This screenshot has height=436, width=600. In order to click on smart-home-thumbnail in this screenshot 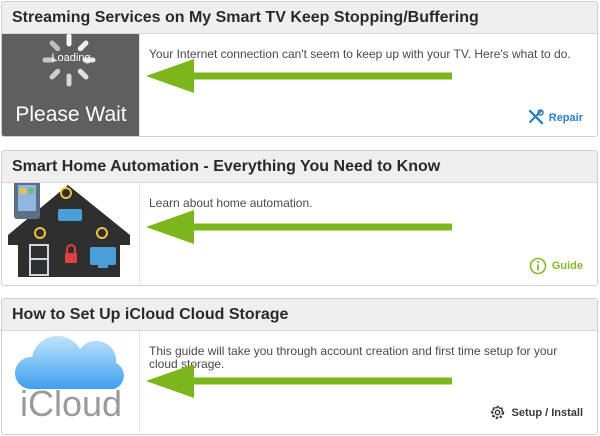, I will do `click(71, 234)`.